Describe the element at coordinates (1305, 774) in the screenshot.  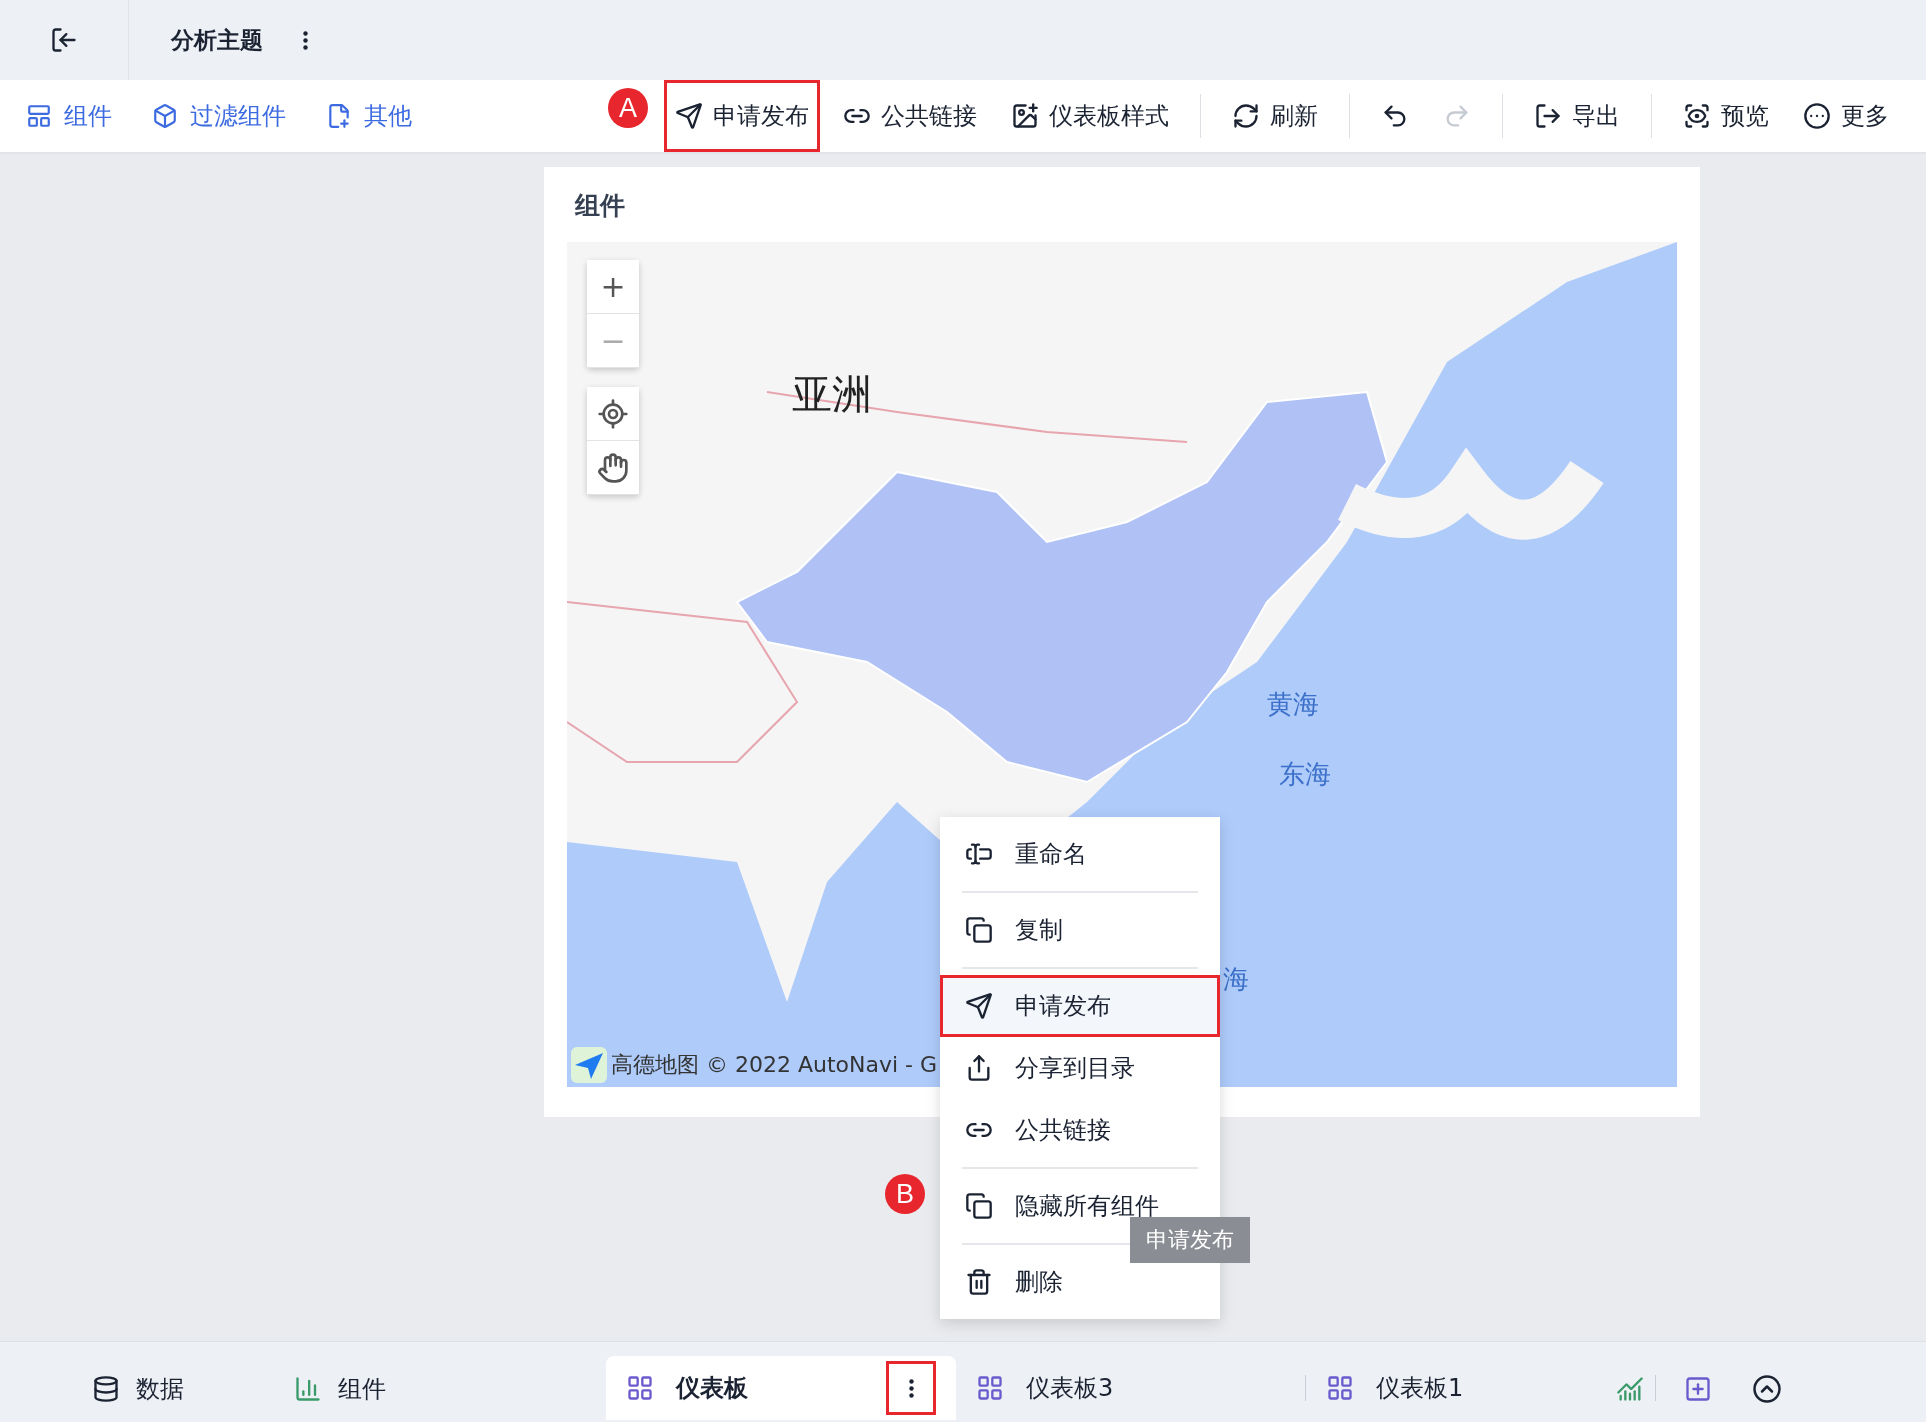
I see `map-label: 东海` at that location.